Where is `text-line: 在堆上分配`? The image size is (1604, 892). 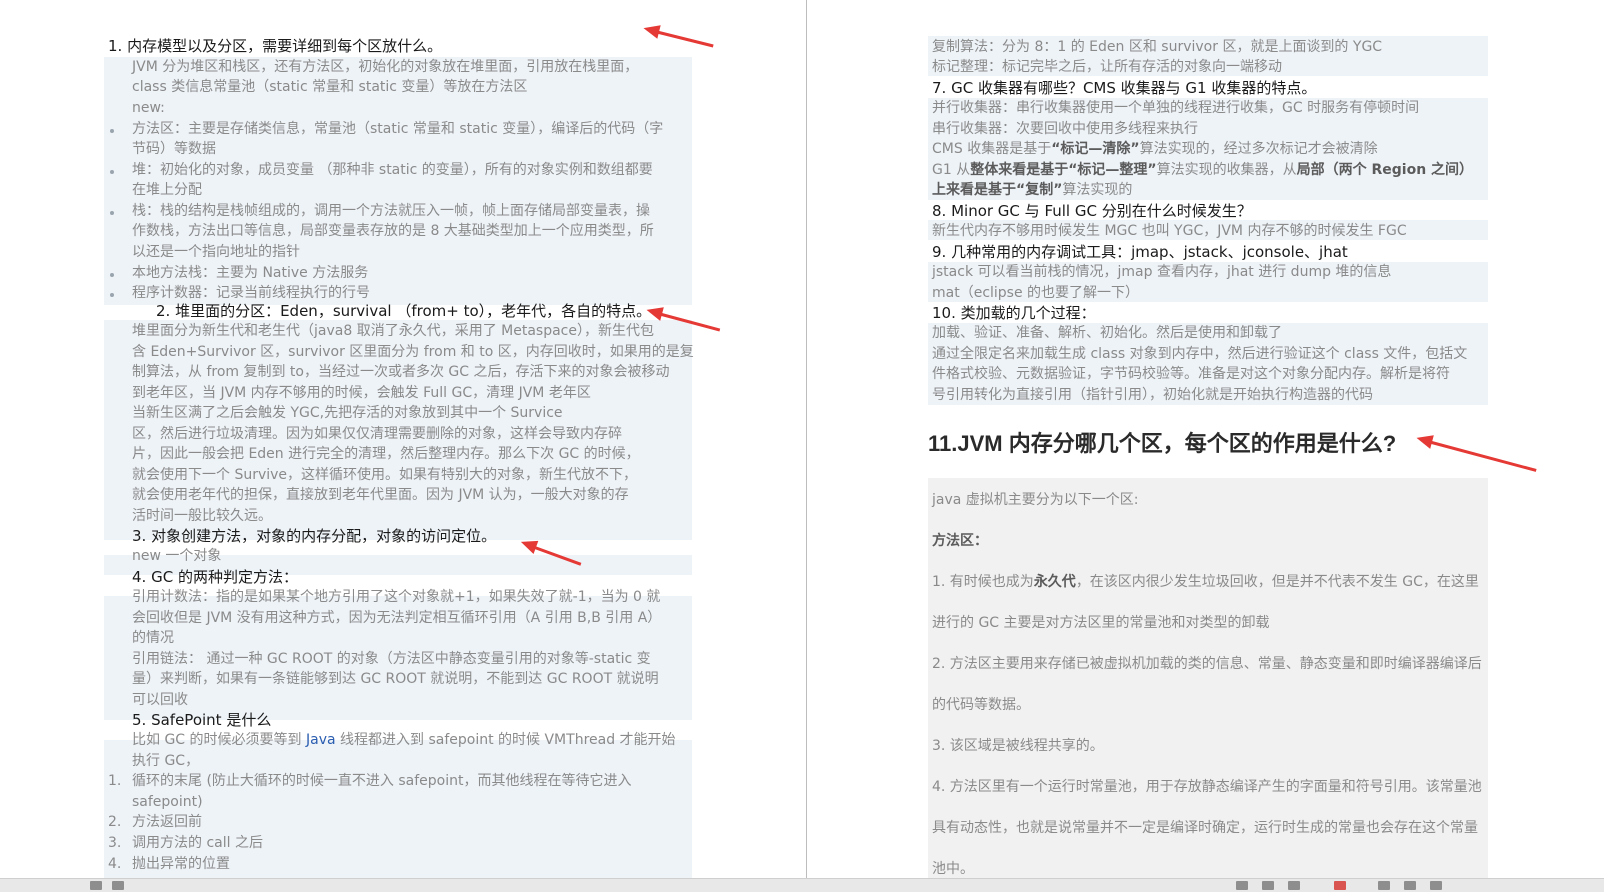
text-line: 在堆上分配 is located at coordinates (167, 190).